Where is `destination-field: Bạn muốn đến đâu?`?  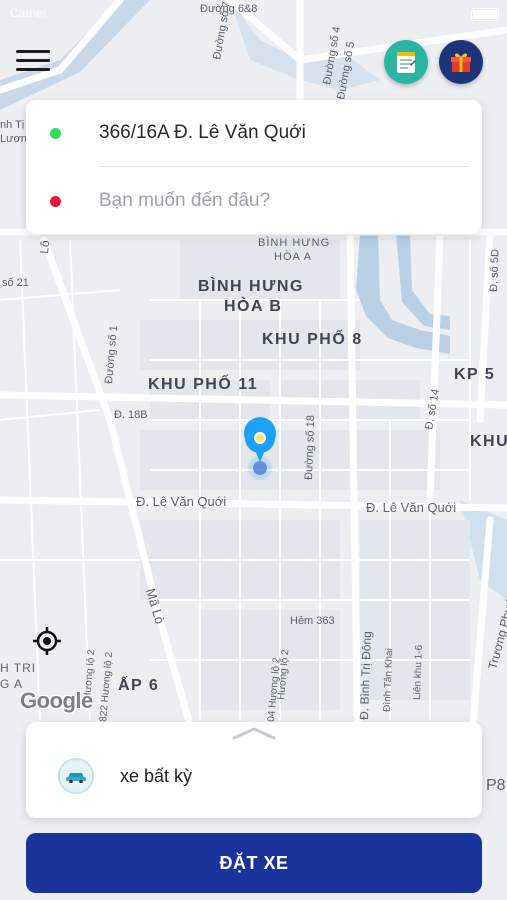 destination-field: Bạn muốn đến đâu? is located at coordinates (254, 201).